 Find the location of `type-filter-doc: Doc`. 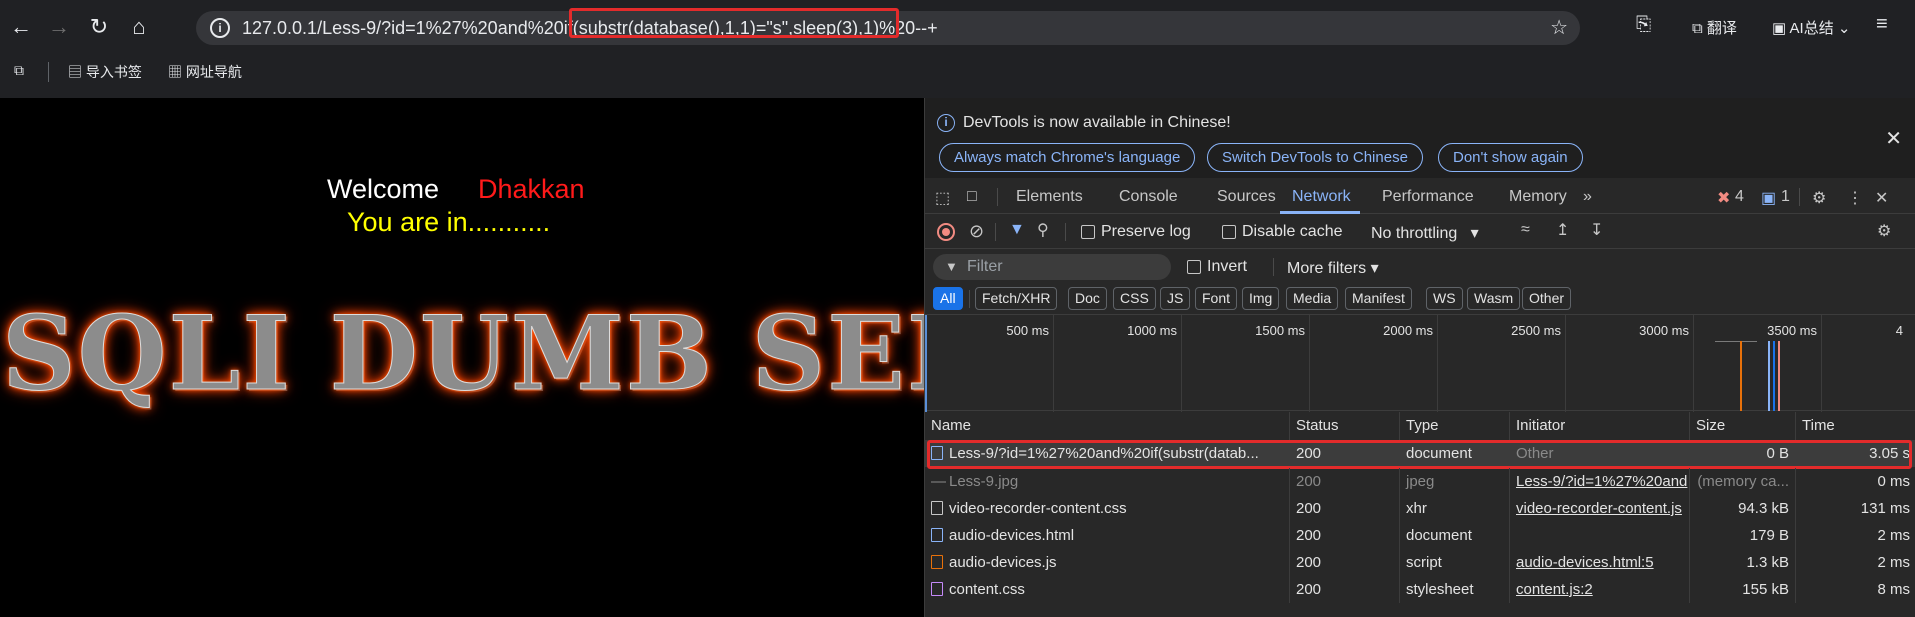

type-filter-doc: Doc is located at coordinates (1087, 298).